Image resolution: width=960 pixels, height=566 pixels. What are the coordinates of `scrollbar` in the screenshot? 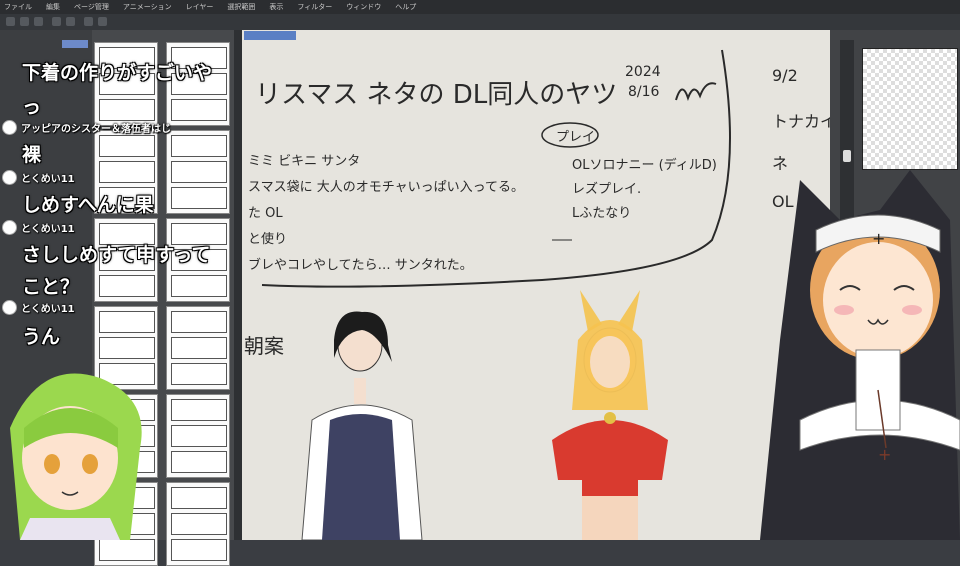 It's located at (238, 285).